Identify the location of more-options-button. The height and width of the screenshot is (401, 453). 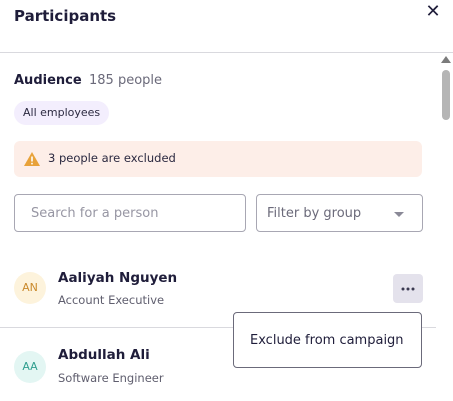
(408, 288).